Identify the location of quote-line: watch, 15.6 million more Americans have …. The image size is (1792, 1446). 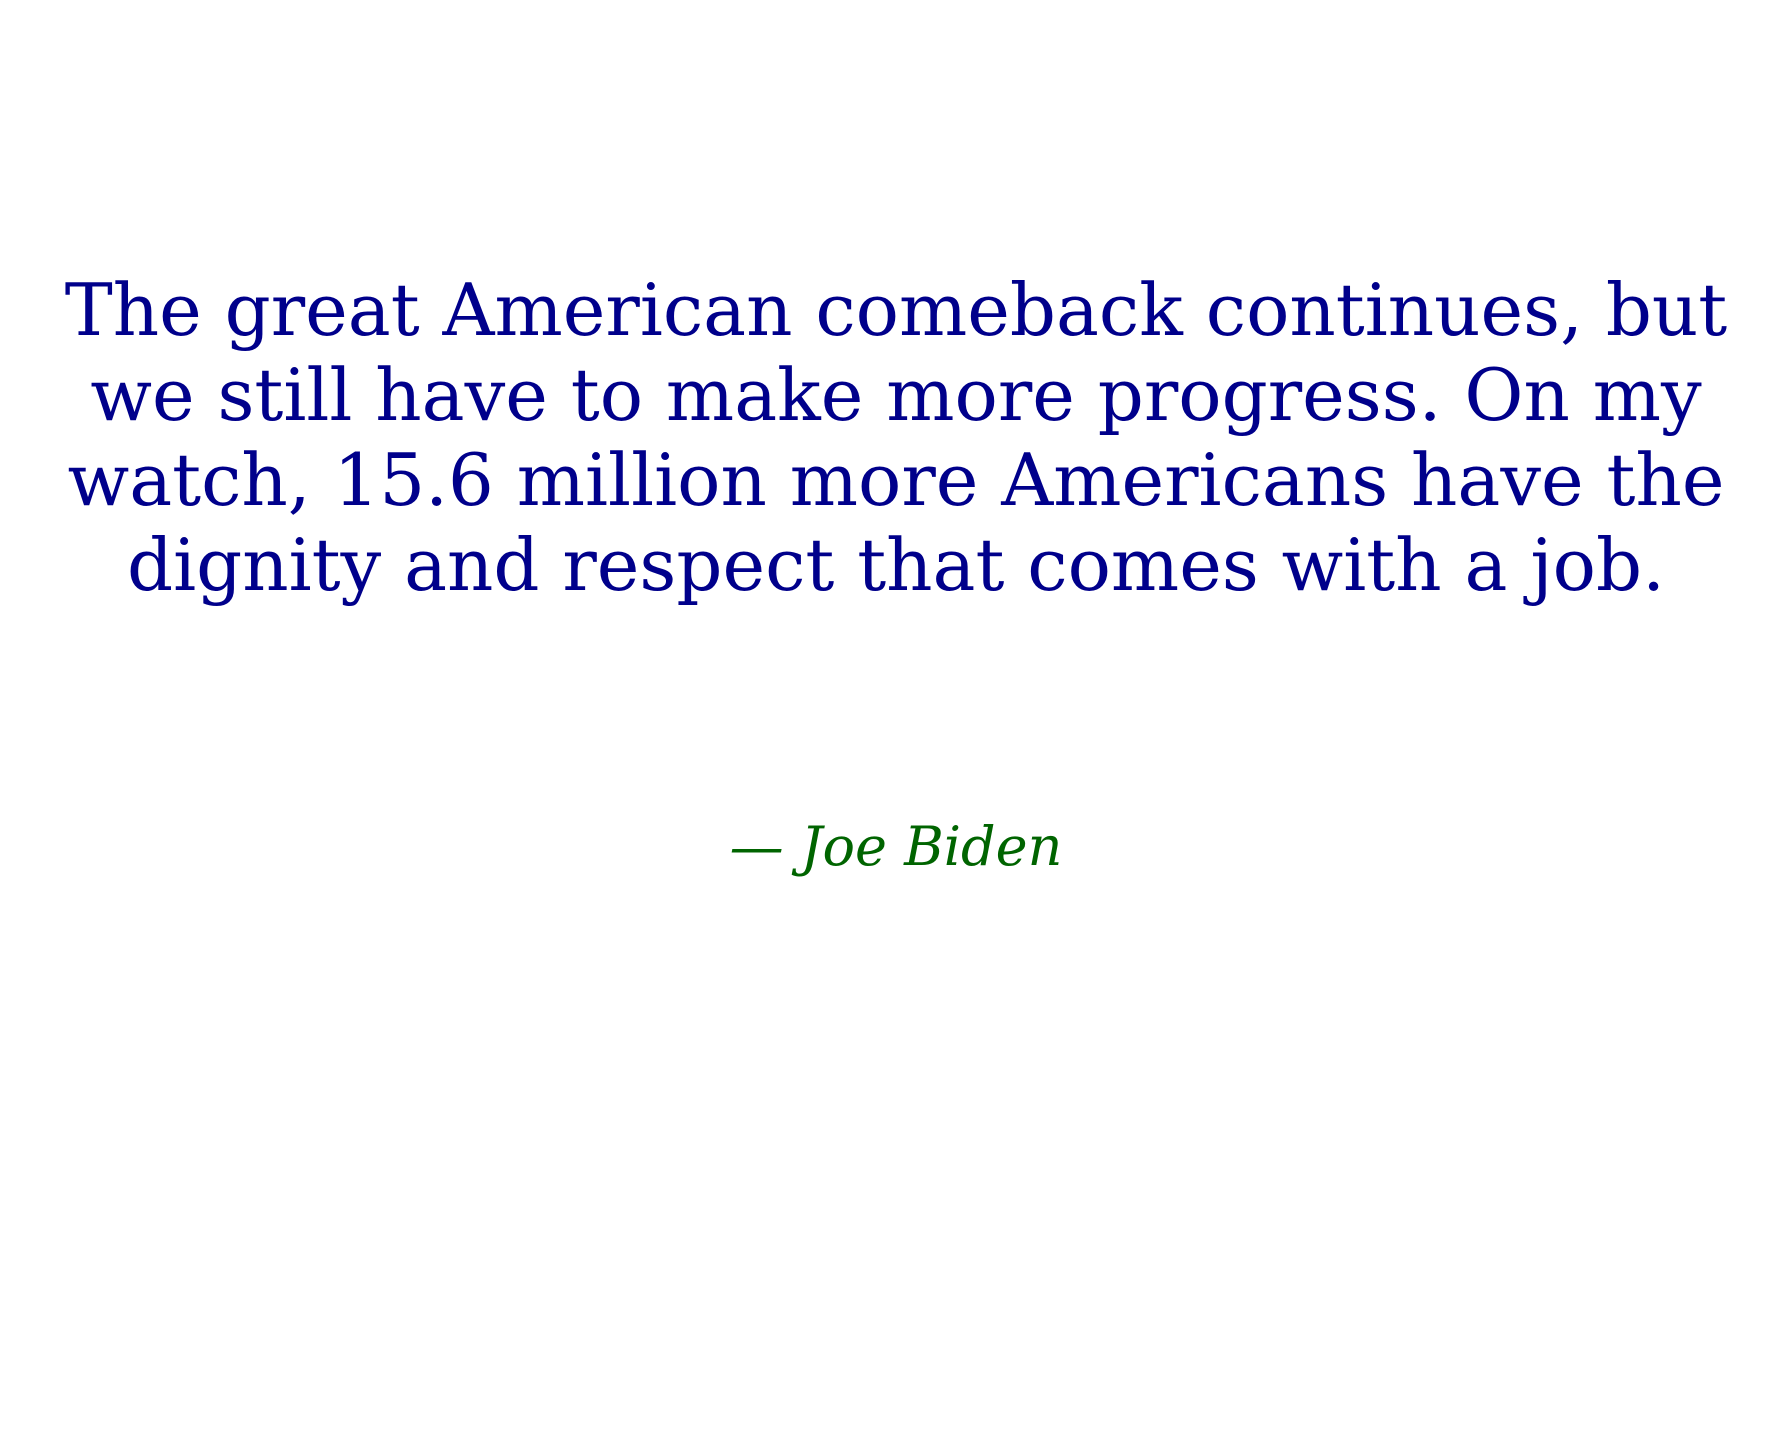
(896, 480).